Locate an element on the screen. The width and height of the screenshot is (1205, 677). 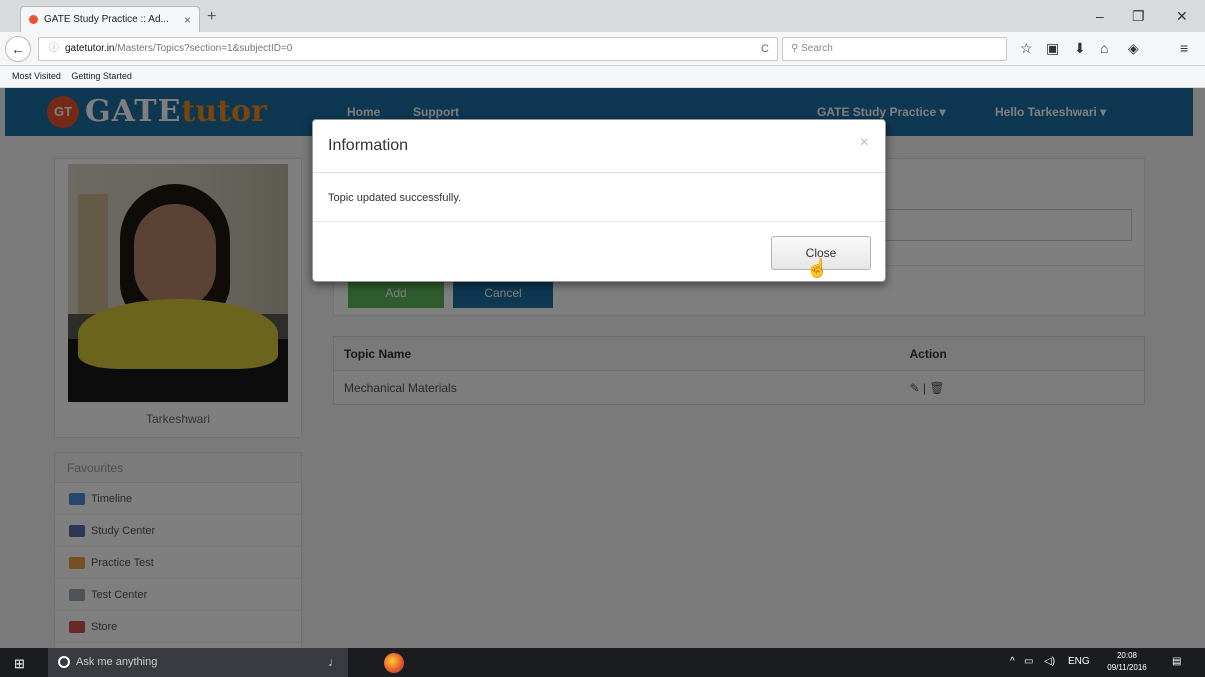
dialog-header: Information × is located at coordinates (599, 146).